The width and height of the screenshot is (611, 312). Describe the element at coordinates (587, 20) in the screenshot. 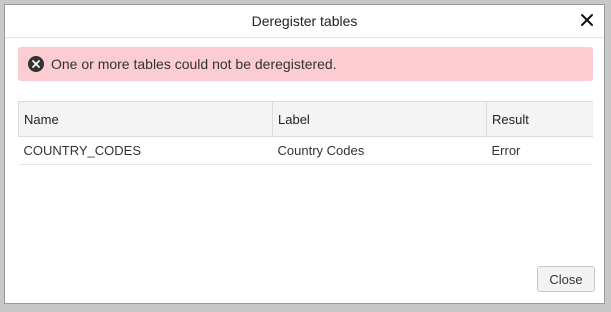

I see `close-icon` at that location.